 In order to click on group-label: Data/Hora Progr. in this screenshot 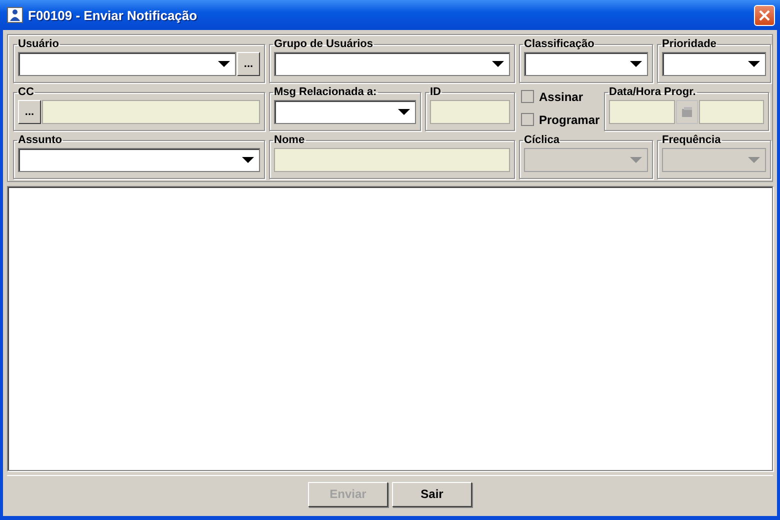, I will do `click(652, 92)`.